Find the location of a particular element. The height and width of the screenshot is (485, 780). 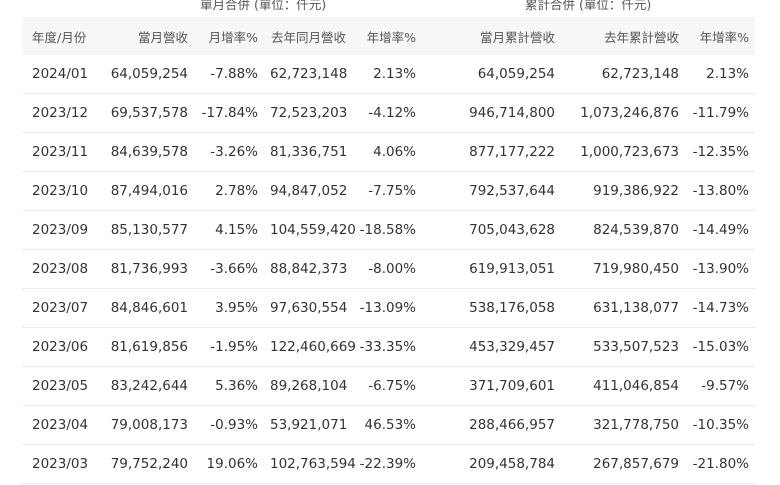

cell-cumulative-yoy-pct: -13.80% is located at coordinates (720, 191).